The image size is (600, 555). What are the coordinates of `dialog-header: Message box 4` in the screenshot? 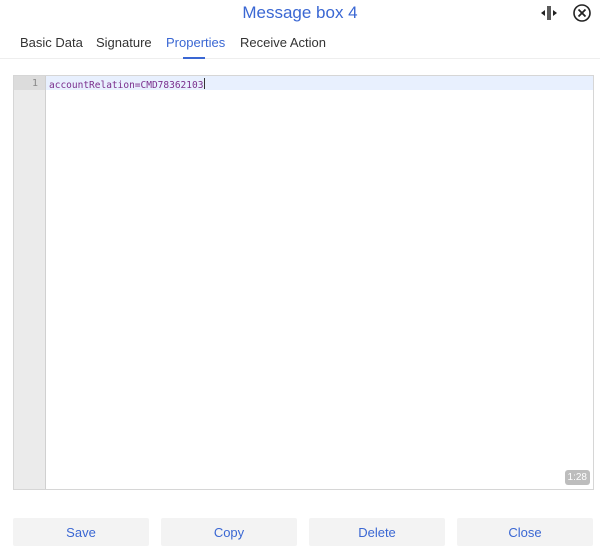 It's located at (300, 13).